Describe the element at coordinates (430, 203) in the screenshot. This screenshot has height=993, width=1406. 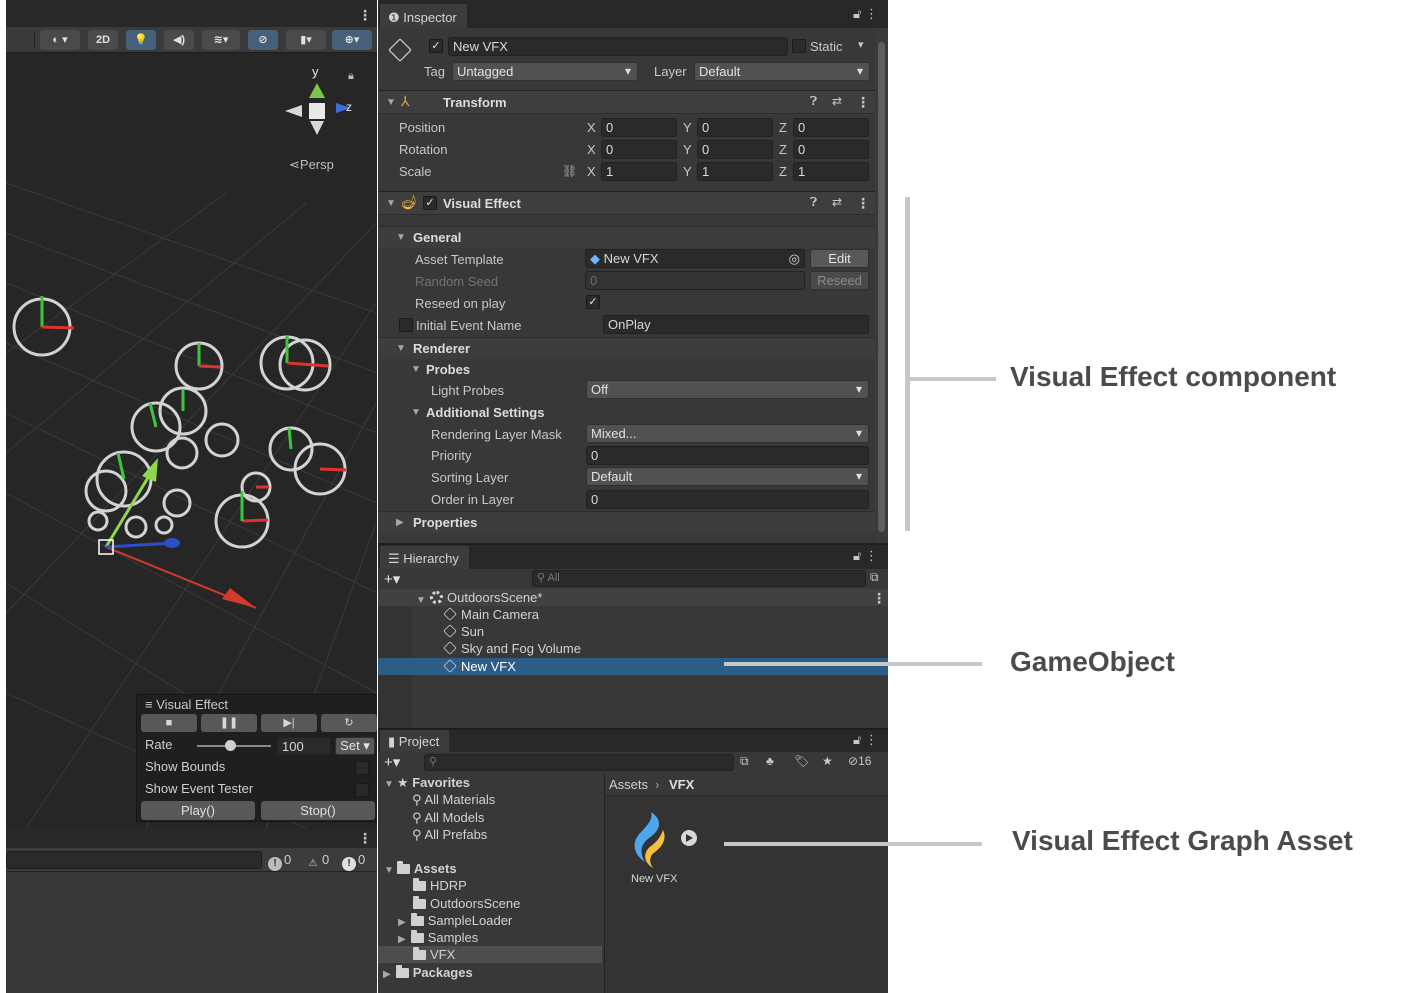
I see `visual-effect-enabled-checkbox: ✓` at that location.